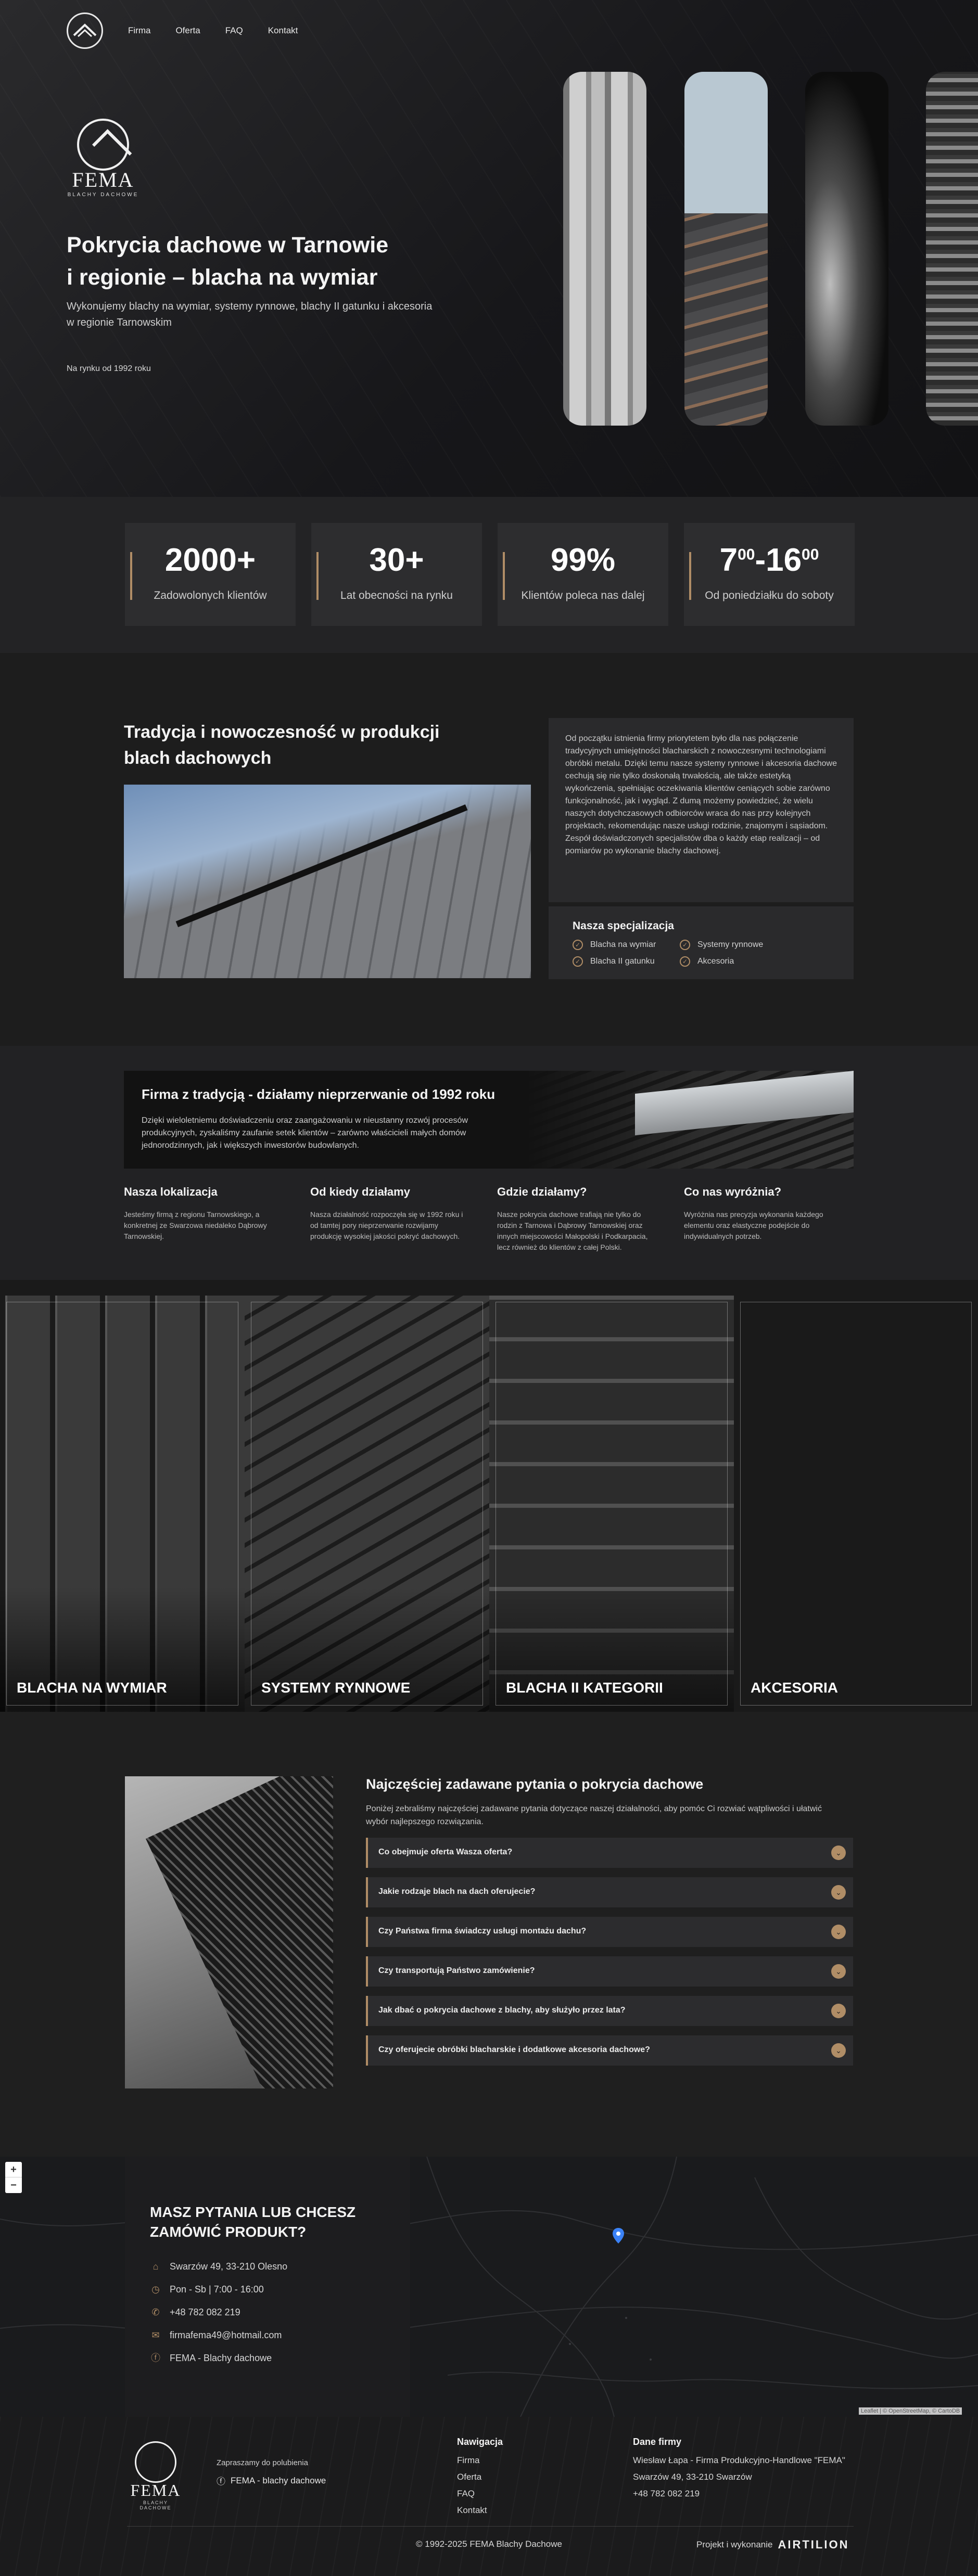 The height and width of the screenshot is (2576, 978). I want to click on tradition-image-snow-guard, so click(327, 882).